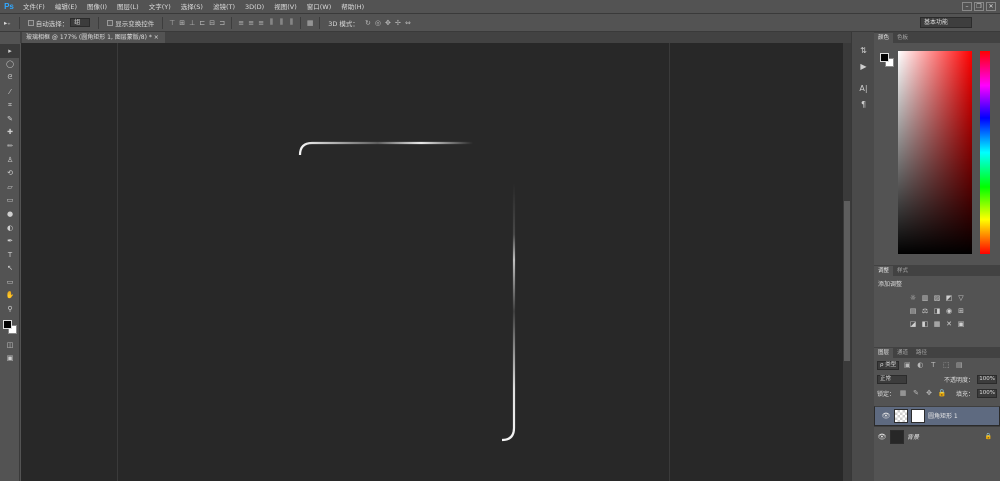  What do you see at coordinates (884, 57) in the screenshot?
I see `panel-foreground-swatch` at bounding box center [884, 57].